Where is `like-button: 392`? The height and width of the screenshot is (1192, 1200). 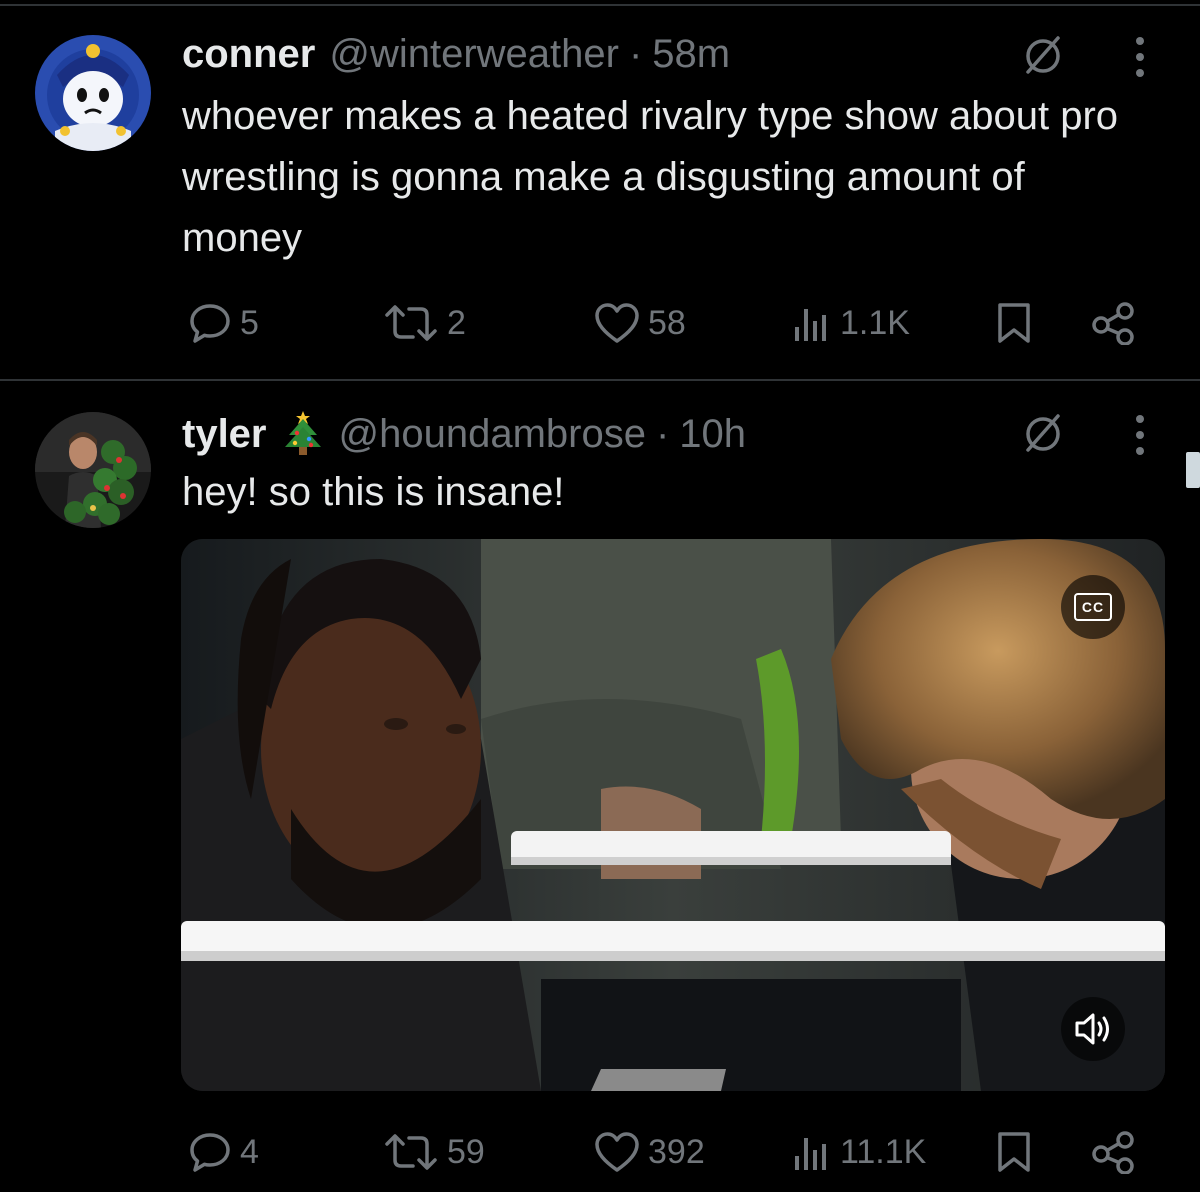
like-button: 392 is located at coordinates (649, 1152).